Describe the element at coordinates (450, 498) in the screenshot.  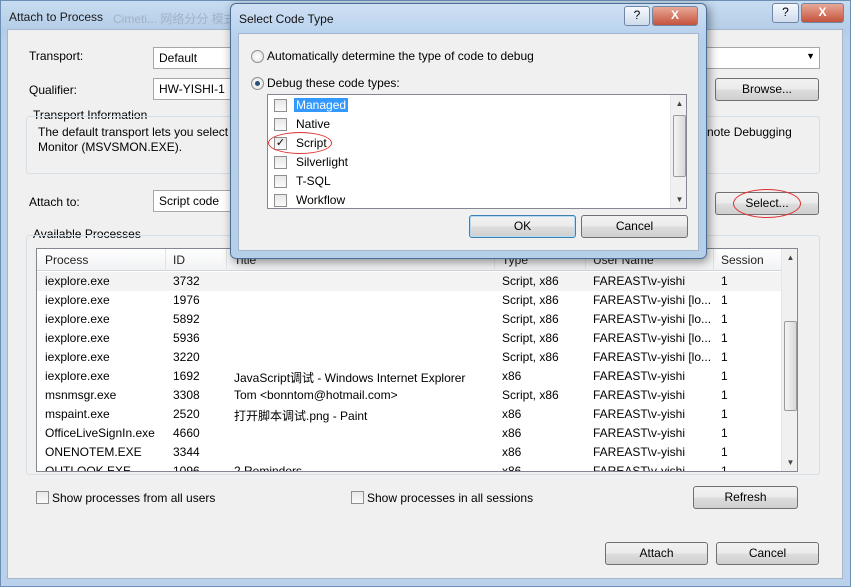
I see `show-all-sessions-label: Show processes in all sessions` at that location.